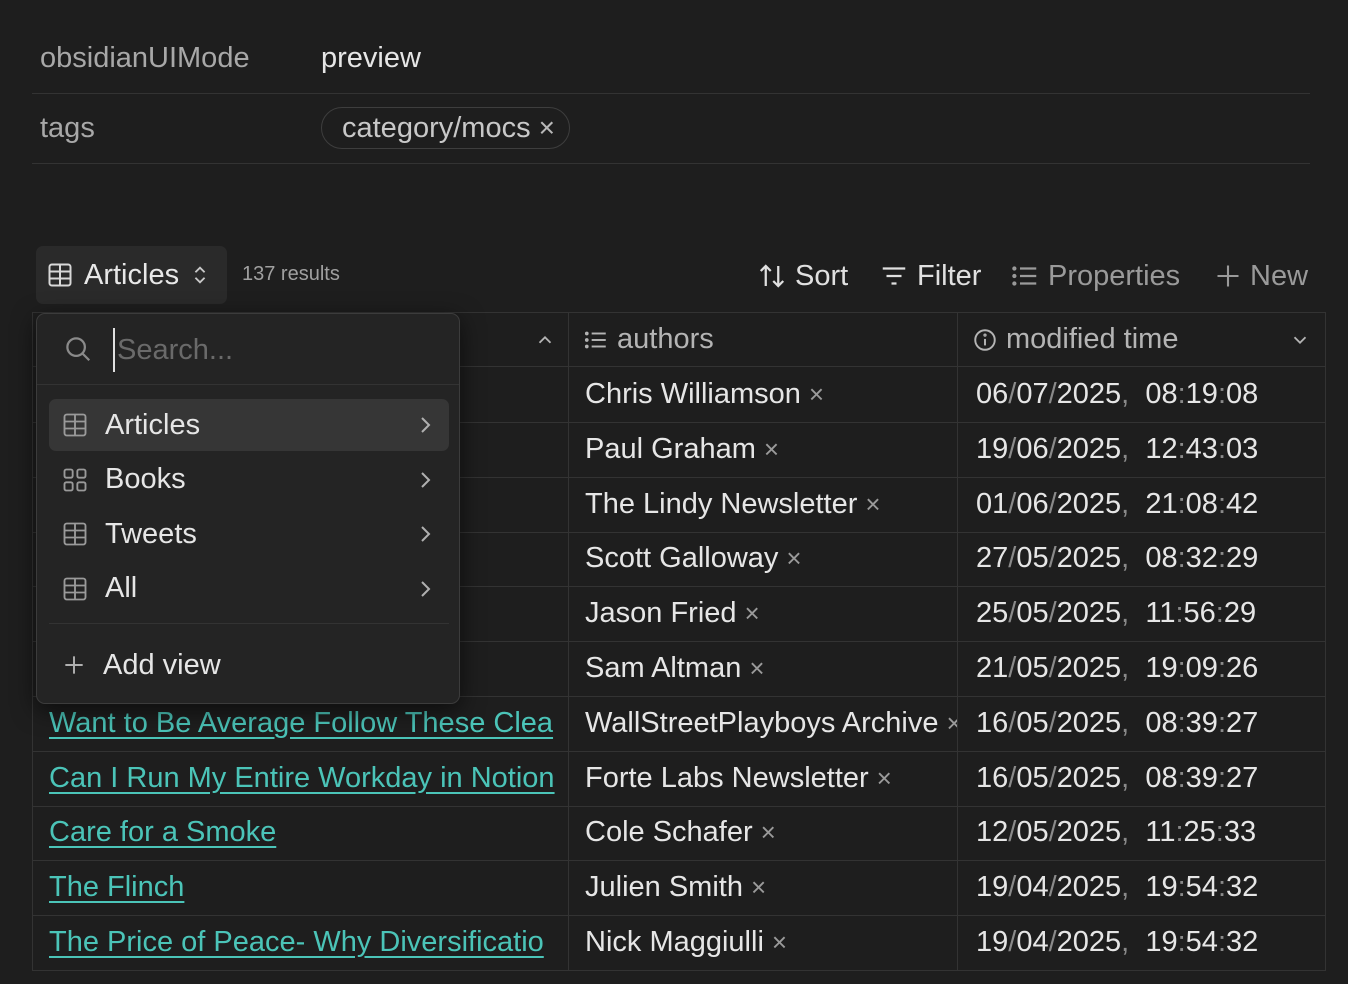 The image size is (1348, 984). I want to click on time-hour: 08, so click(1161, 722).